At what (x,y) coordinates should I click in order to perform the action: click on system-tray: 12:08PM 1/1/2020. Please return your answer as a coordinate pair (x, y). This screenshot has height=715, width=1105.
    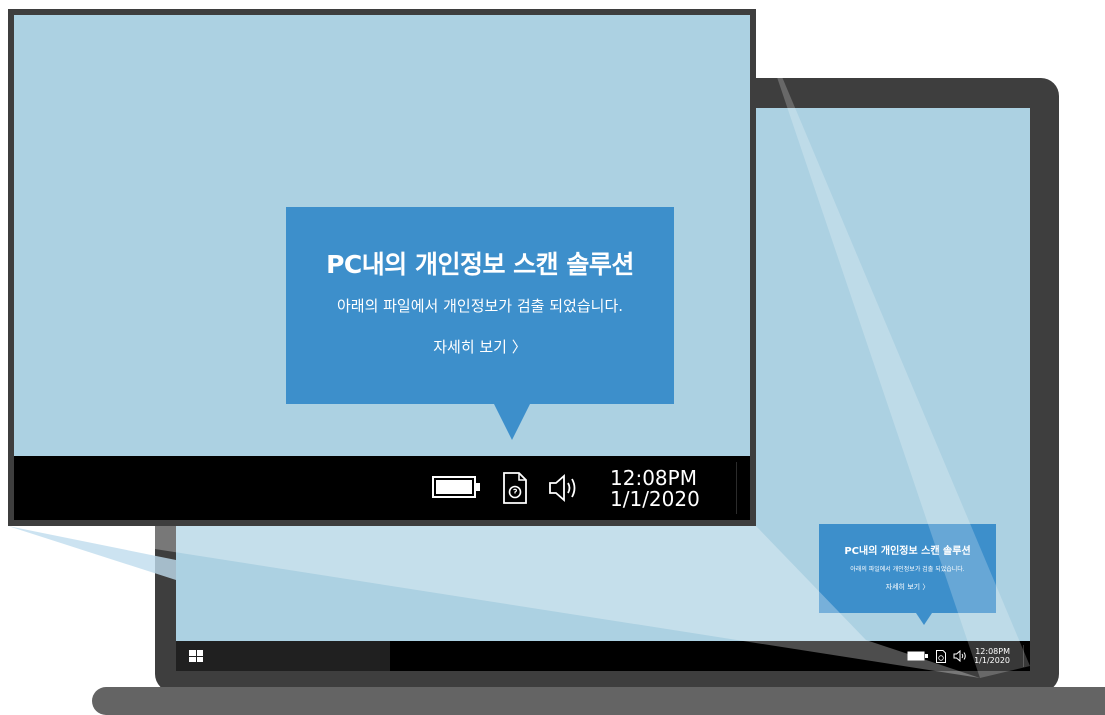
    Looking at the image, I should click on (958, 656).